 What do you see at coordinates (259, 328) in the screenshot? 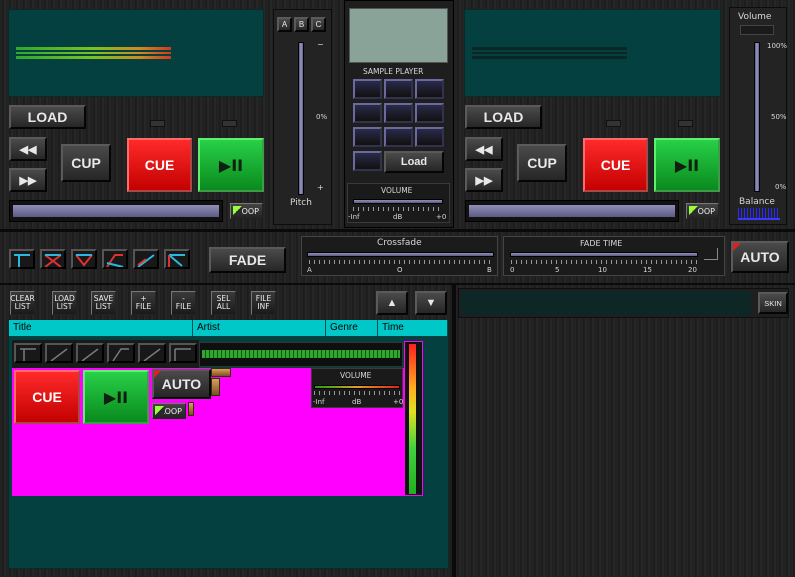
I see `column-artist: Artist` at bounding box center [259, 328].